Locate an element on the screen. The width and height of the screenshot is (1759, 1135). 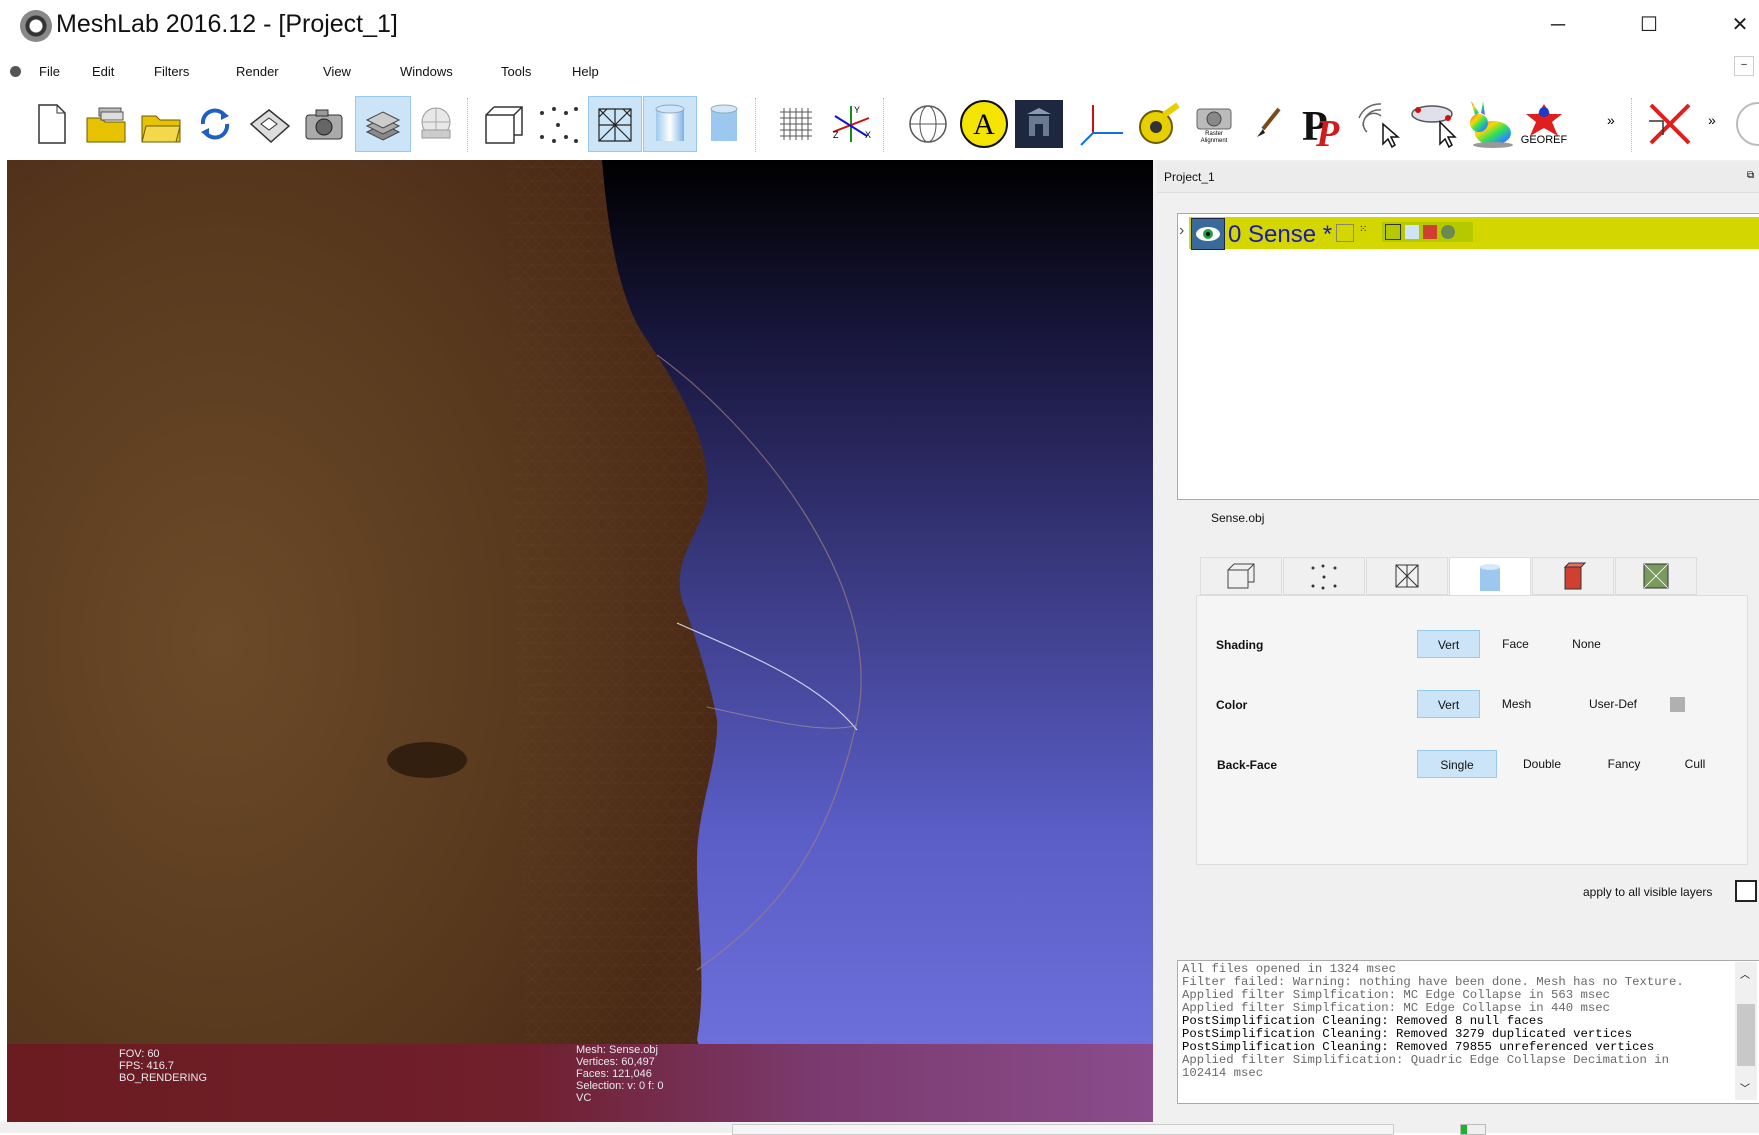
points-render-button is located at coordinates (558, 124).